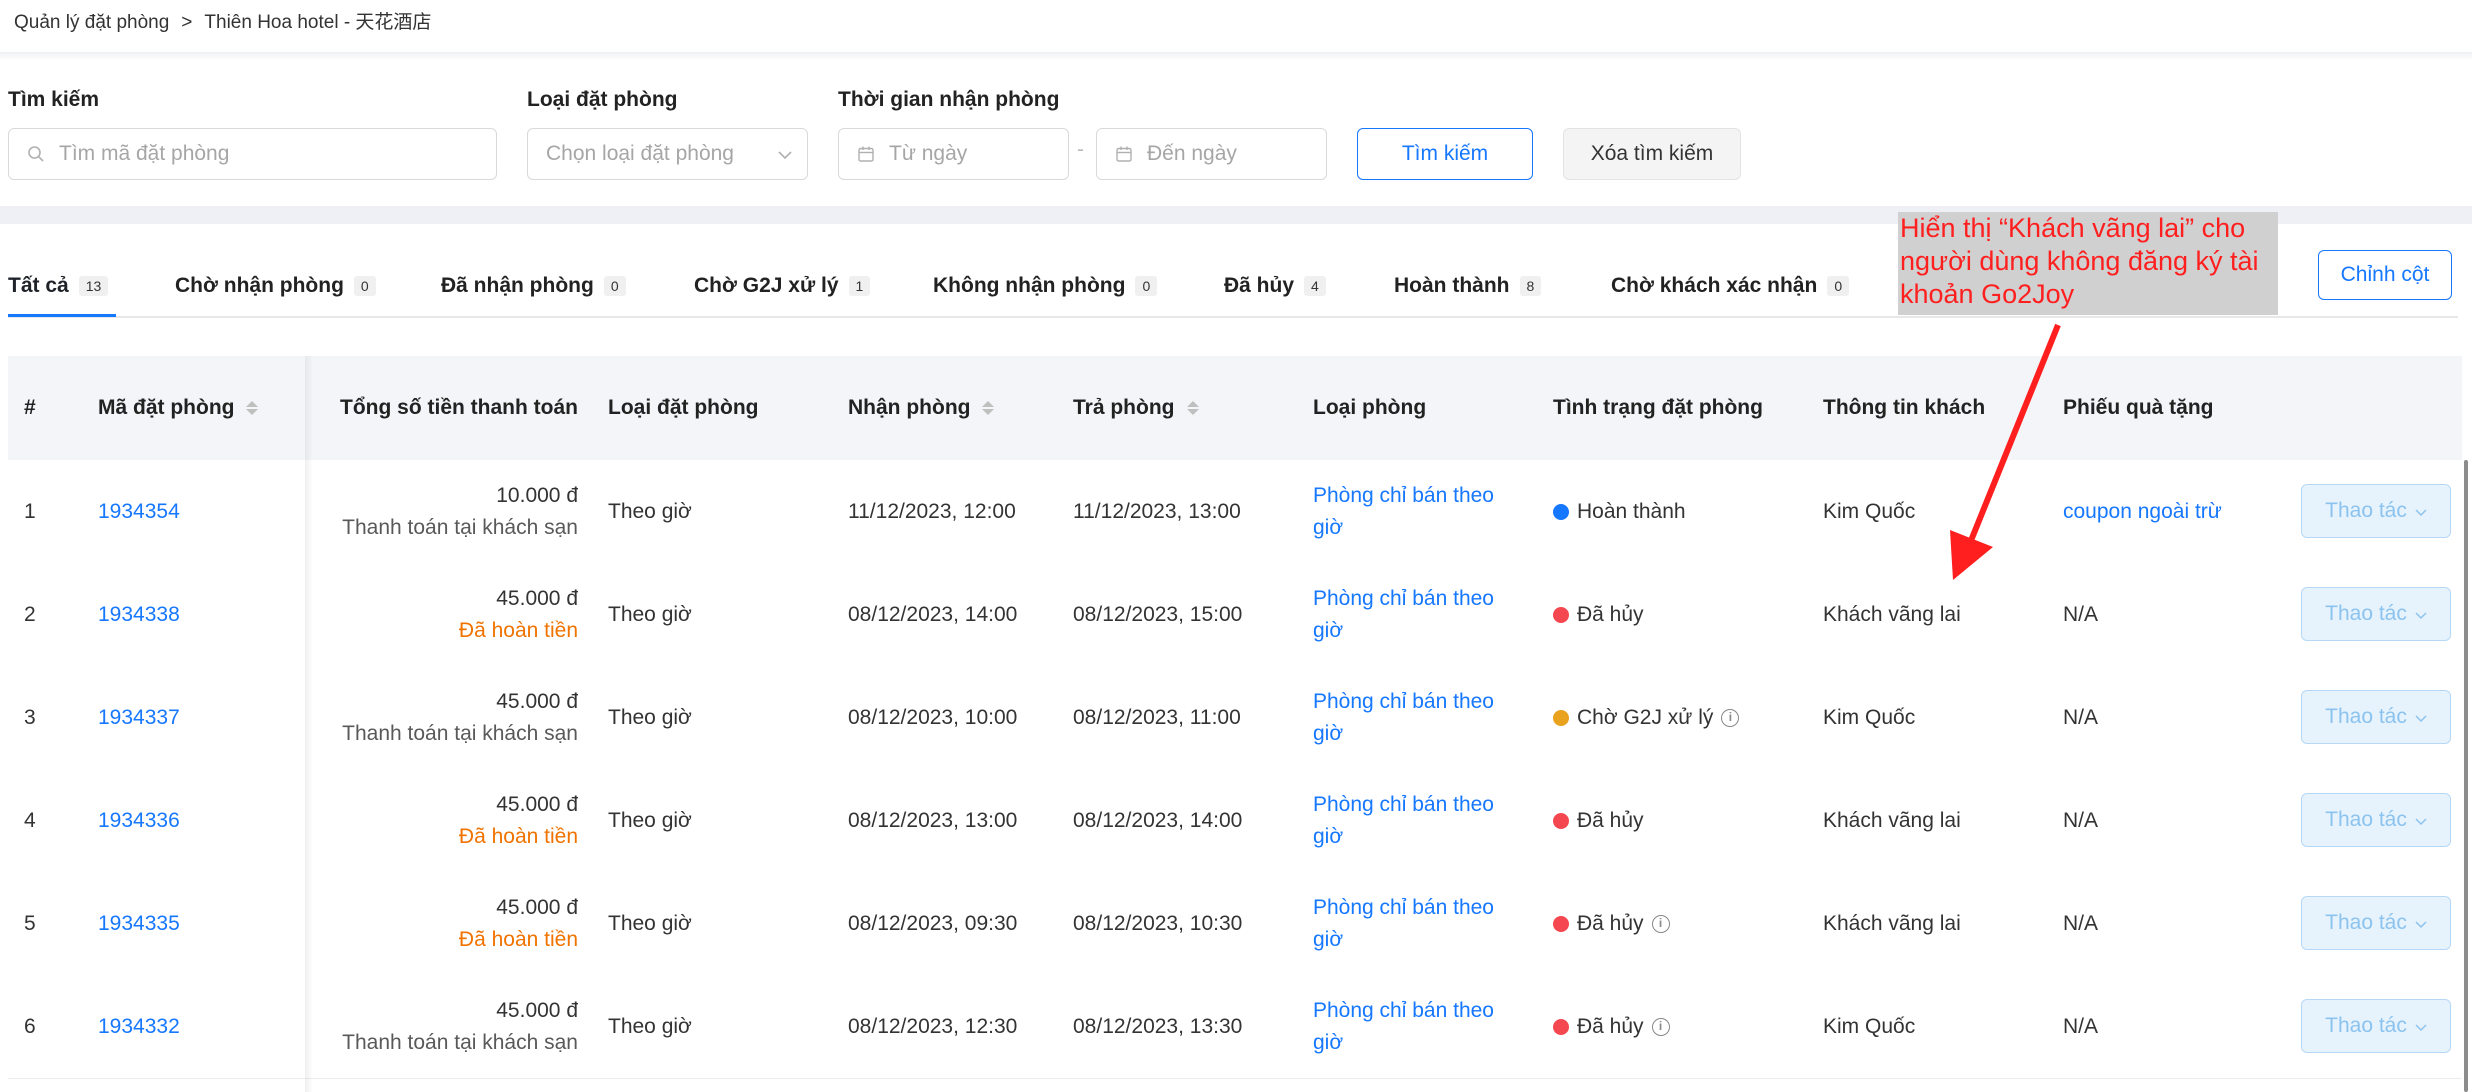 Image resolution: width=2472 pixels, height=1092 pixels. Describe the element at coordinates (38, 285) in the screenshot. I see `tab-label: Tất cả` at that location.